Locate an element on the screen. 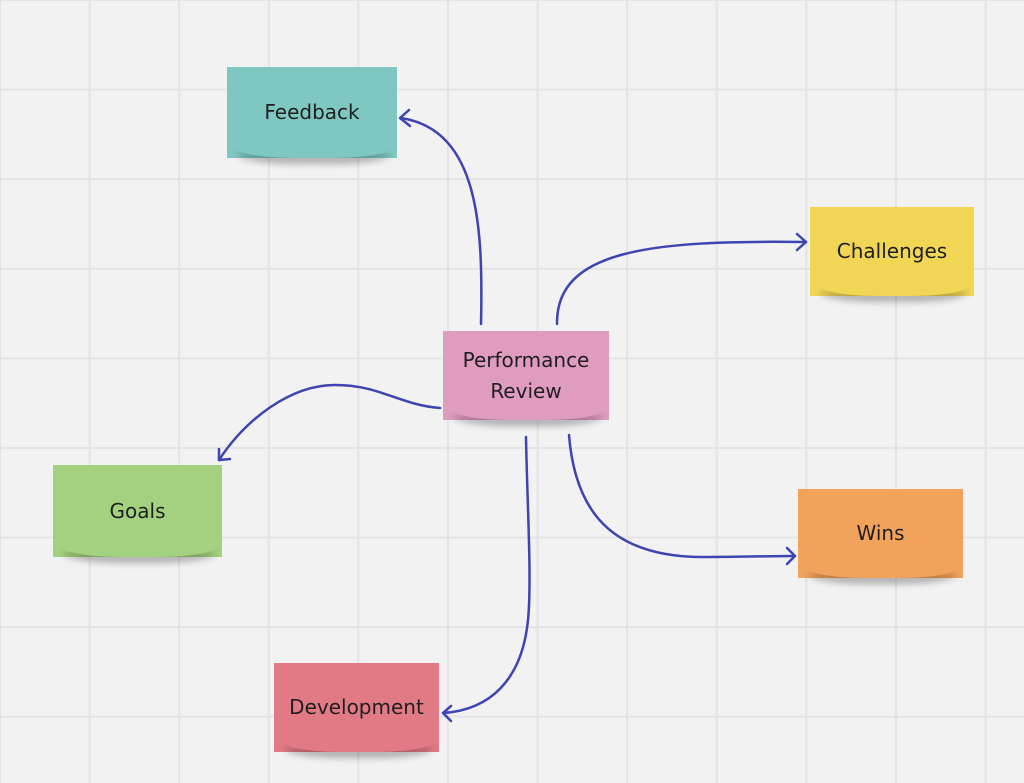 Image resolution: width=1024 pixels, height=783 pixels. sticky-note-feedback-text: Feedback is located at coordinates (312, 112).